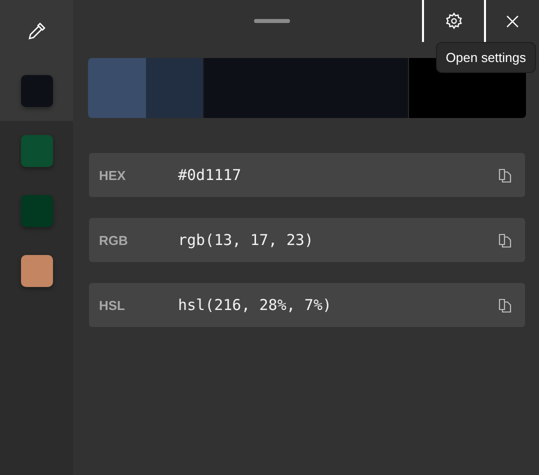 This screenshot has height=475, width=539. Describe the element at coordinates (246, 240) in the screenshot. I see `format-value: rgb(13, 17, 23)` at that location.